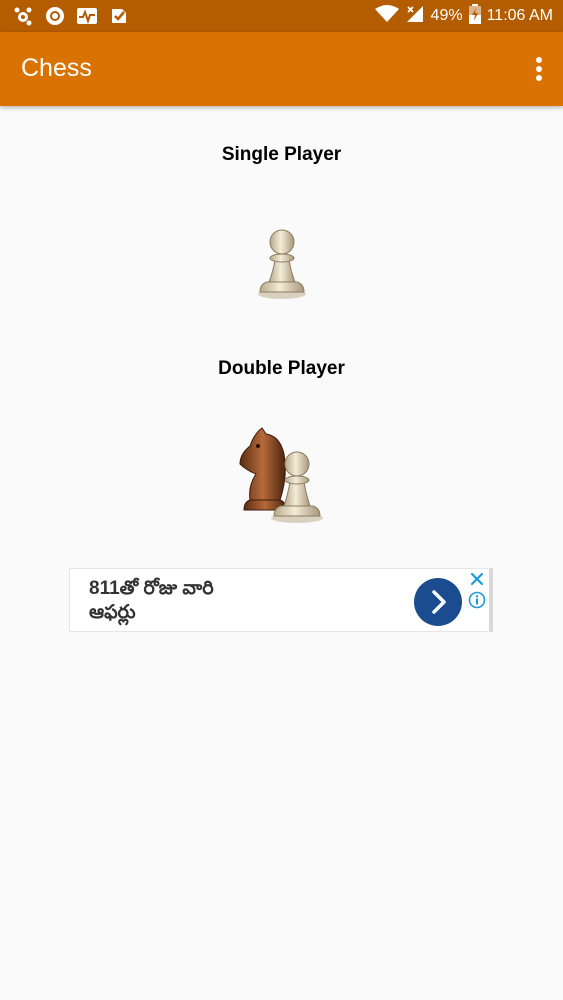 The image size is (563, 1000). I want to click on single-player-button, so click(282, 262).